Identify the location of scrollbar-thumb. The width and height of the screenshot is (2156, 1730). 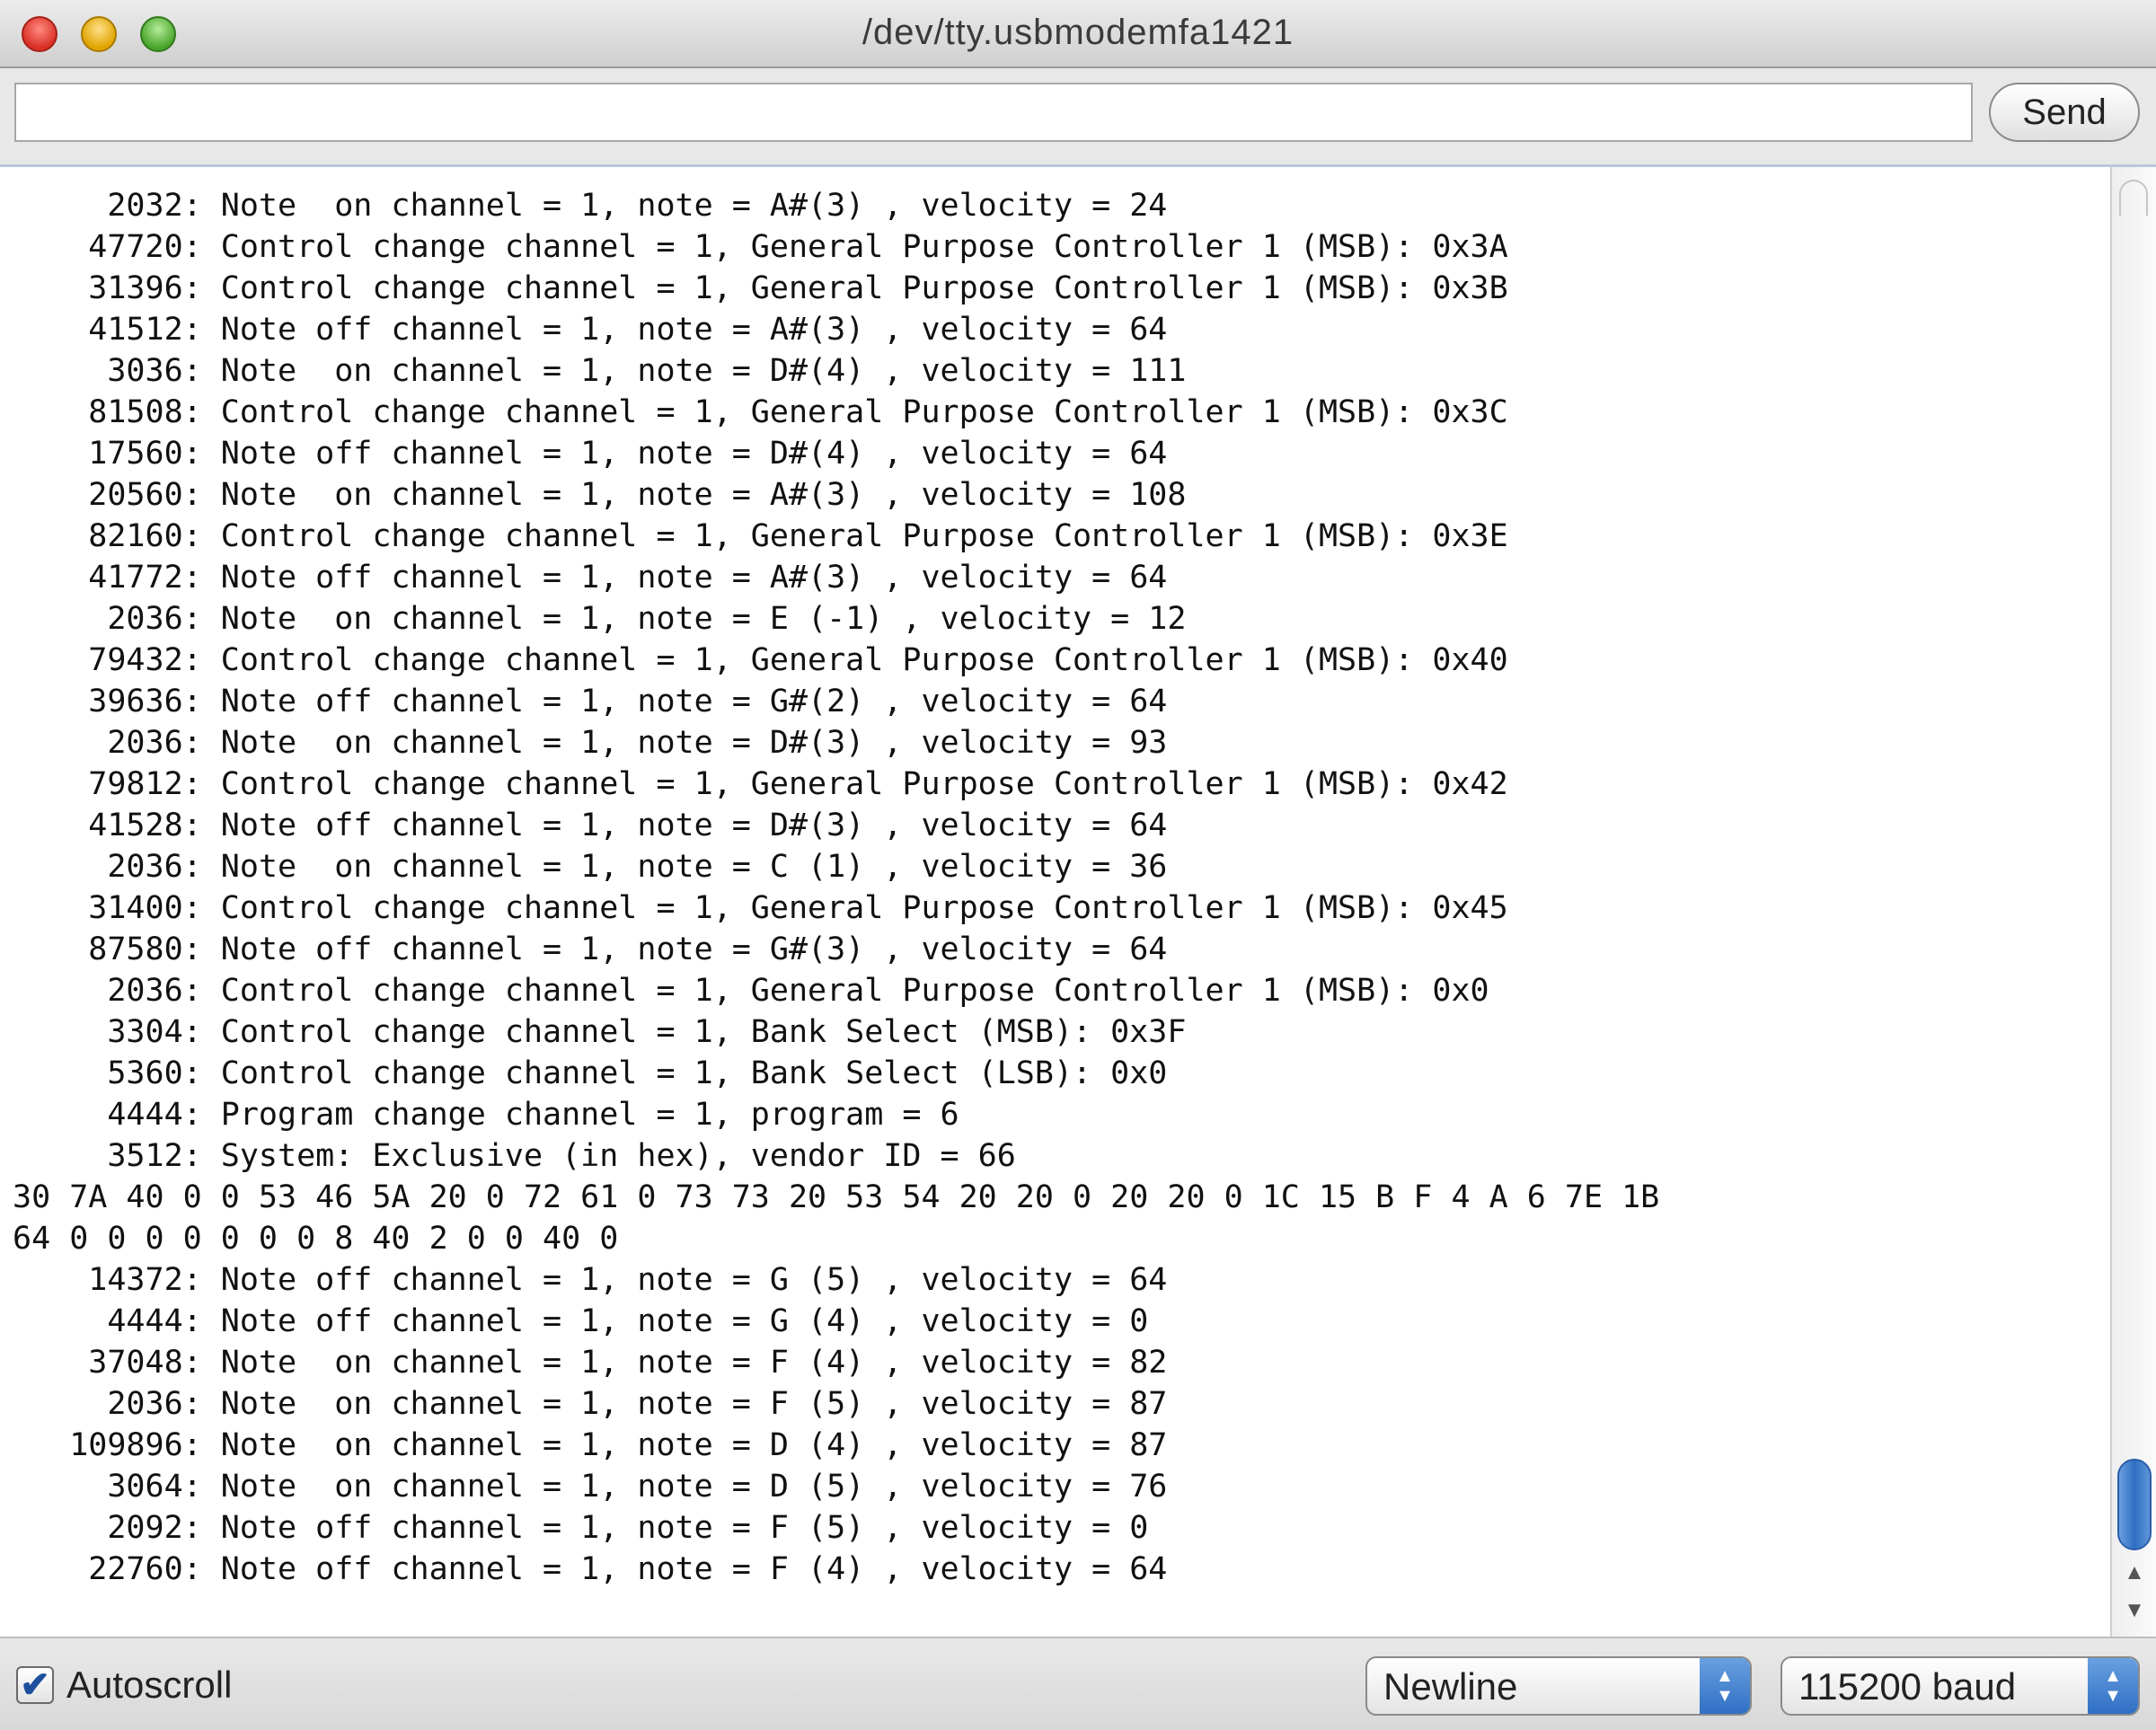
(2135, 1504).